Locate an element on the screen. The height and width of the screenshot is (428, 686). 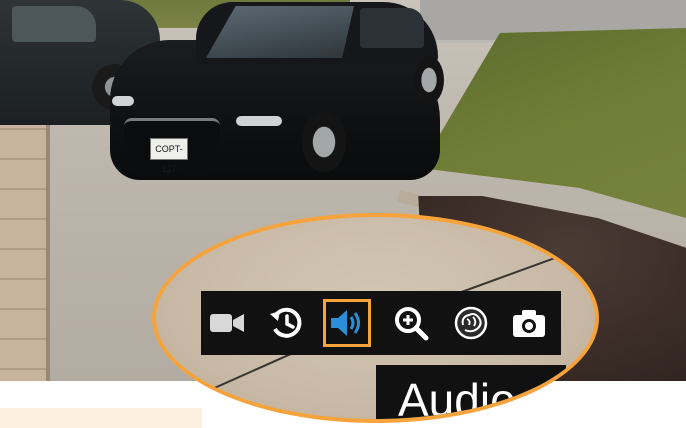
video-button is located at coordinates (227, 323).